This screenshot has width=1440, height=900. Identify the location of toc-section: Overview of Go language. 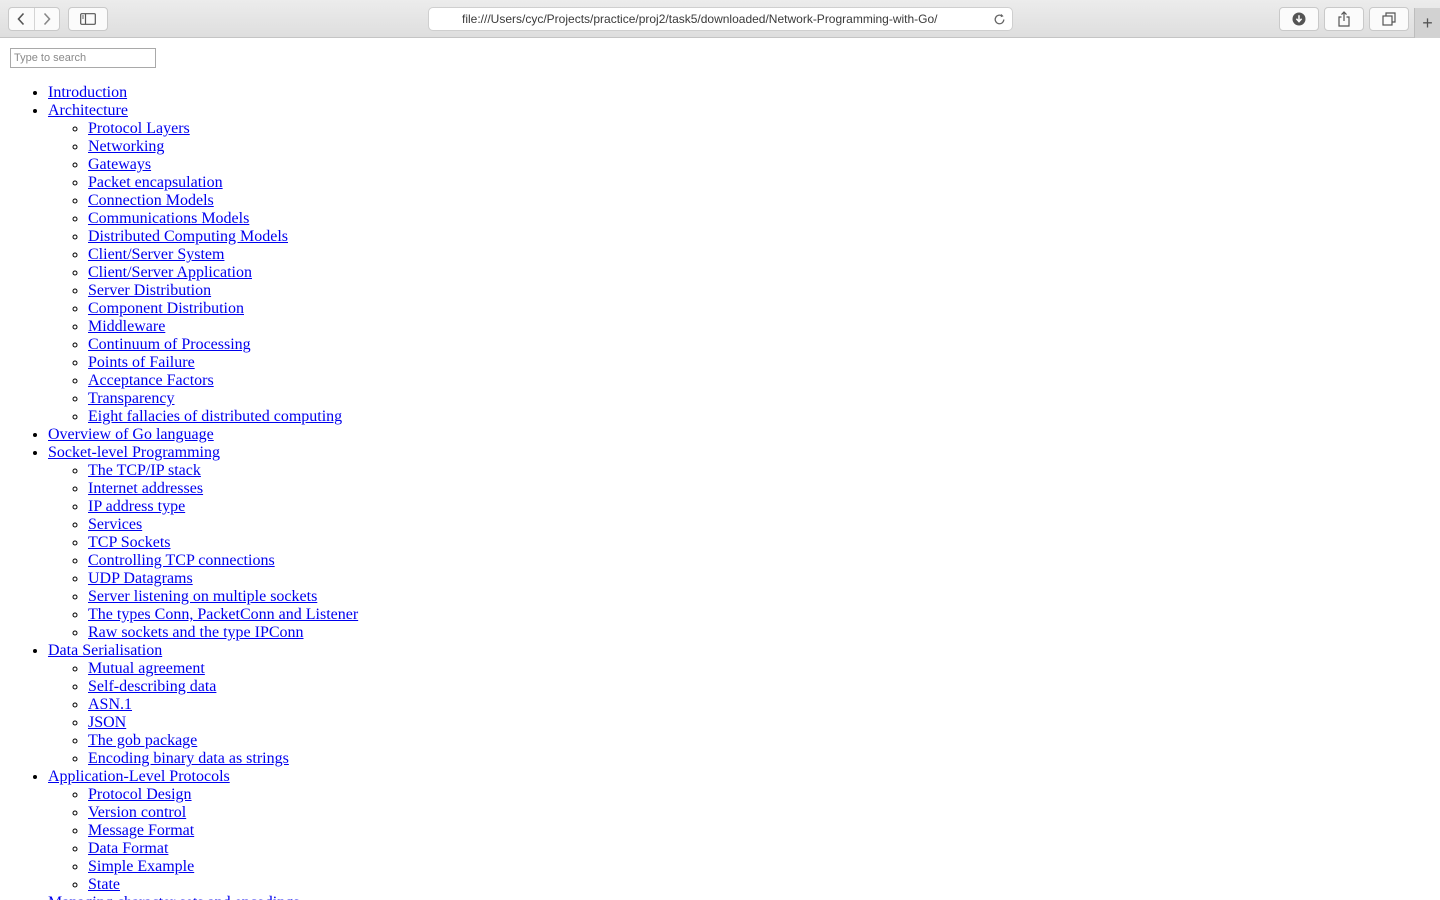
(203, 435).